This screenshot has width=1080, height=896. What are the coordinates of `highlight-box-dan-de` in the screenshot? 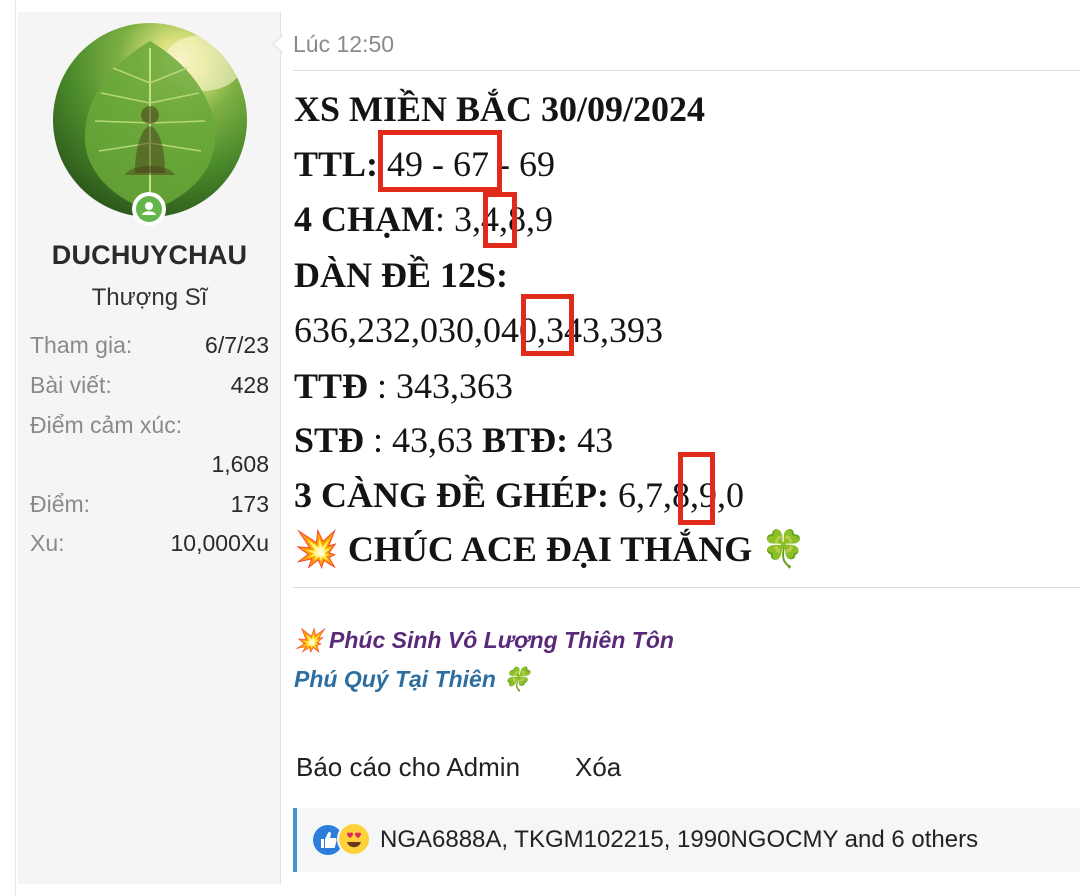 It's located at (547, 325).